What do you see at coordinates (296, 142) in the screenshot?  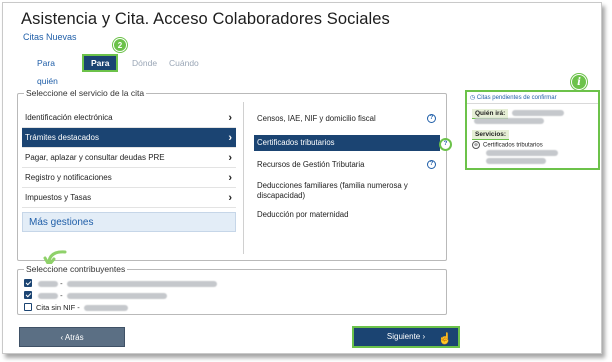 I see `service-label: Certificados tributarios` at bounding box center [296, 142].